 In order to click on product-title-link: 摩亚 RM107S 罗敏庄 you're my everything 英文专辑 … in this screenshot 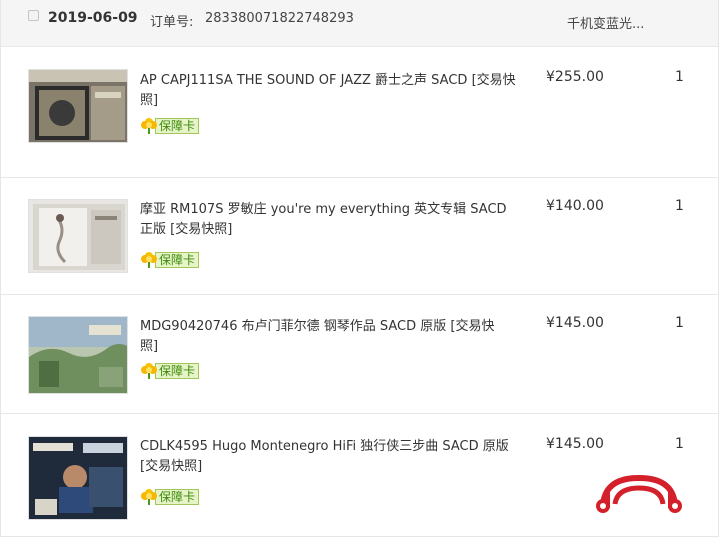, I will do `click(326, 220)`.